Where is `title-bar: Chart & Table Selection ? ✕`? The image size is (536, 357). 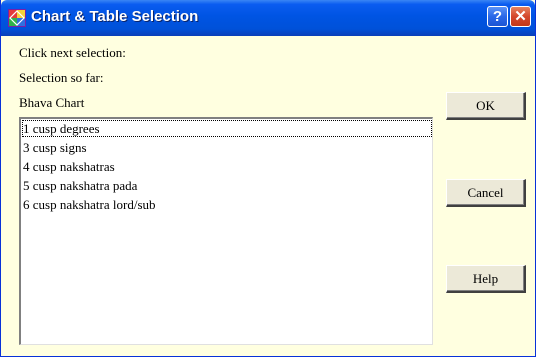 title-bar: Chart & Table Selection ? ✕ is located at coordinates (268, 18).